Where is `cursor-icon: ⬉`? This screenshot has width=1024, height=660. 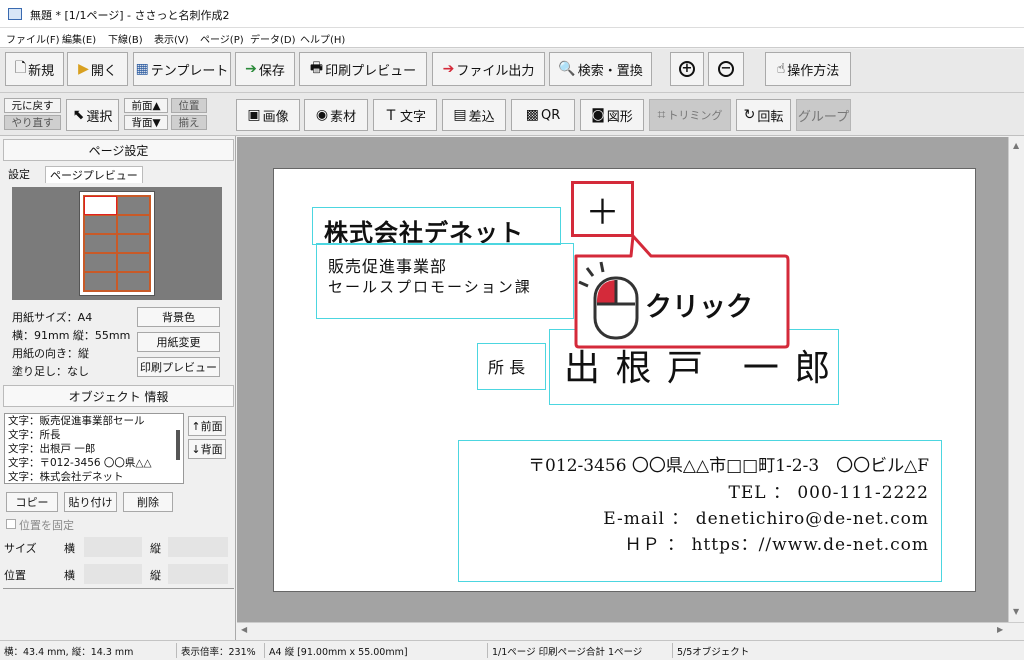
cursor-icon: ⬉ is located at coordinates (78, 115).